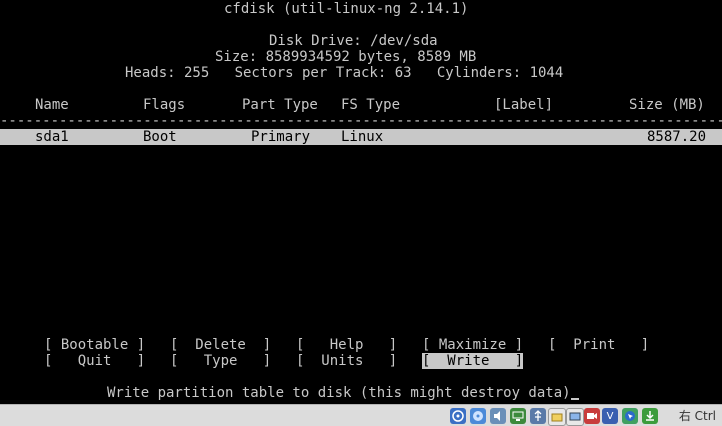 The image size is (722, 426). What do you see at coordinates (361, 415) in the screenshot?
I see `vm-statusbar: V 右 Ctrl` at bounding box center [361, 415].